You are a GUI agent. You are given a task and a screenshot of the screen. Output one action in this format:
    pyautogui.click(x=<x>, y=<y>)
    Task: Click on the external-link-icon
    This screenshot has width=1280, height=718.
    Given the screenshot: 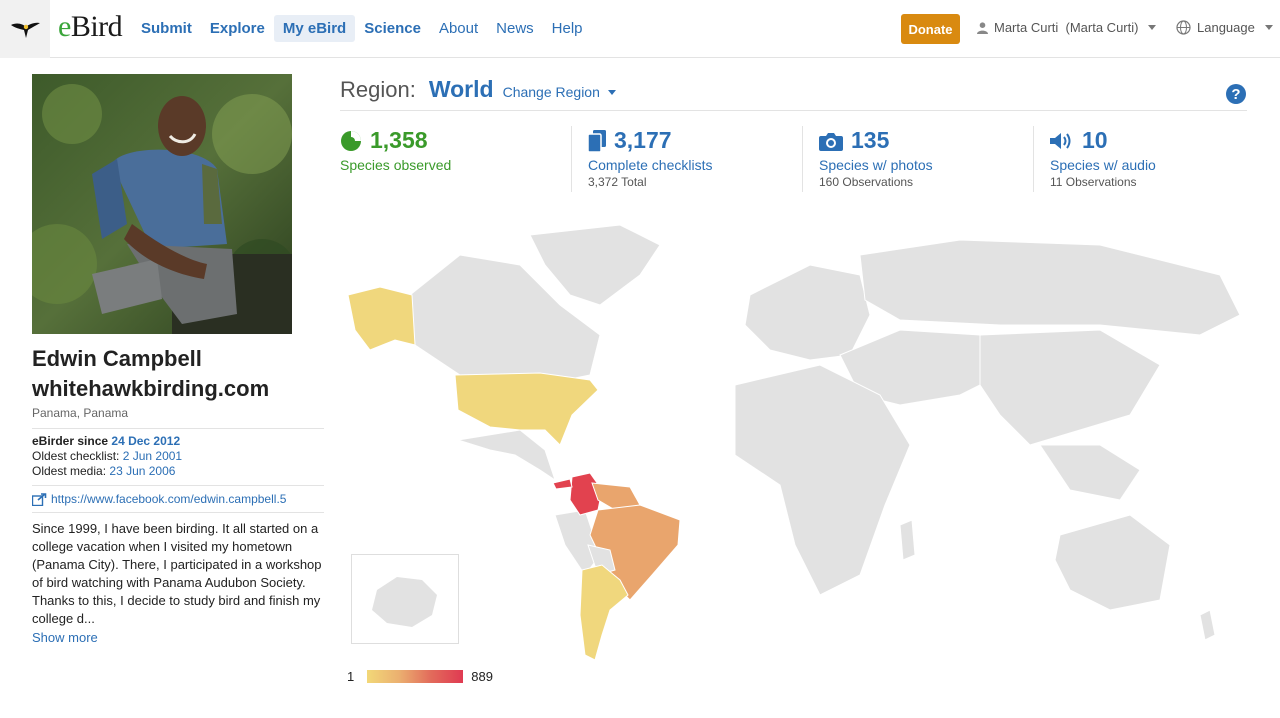 What is the action you would take?
    pyautogui.click(x=39, y=499)
    